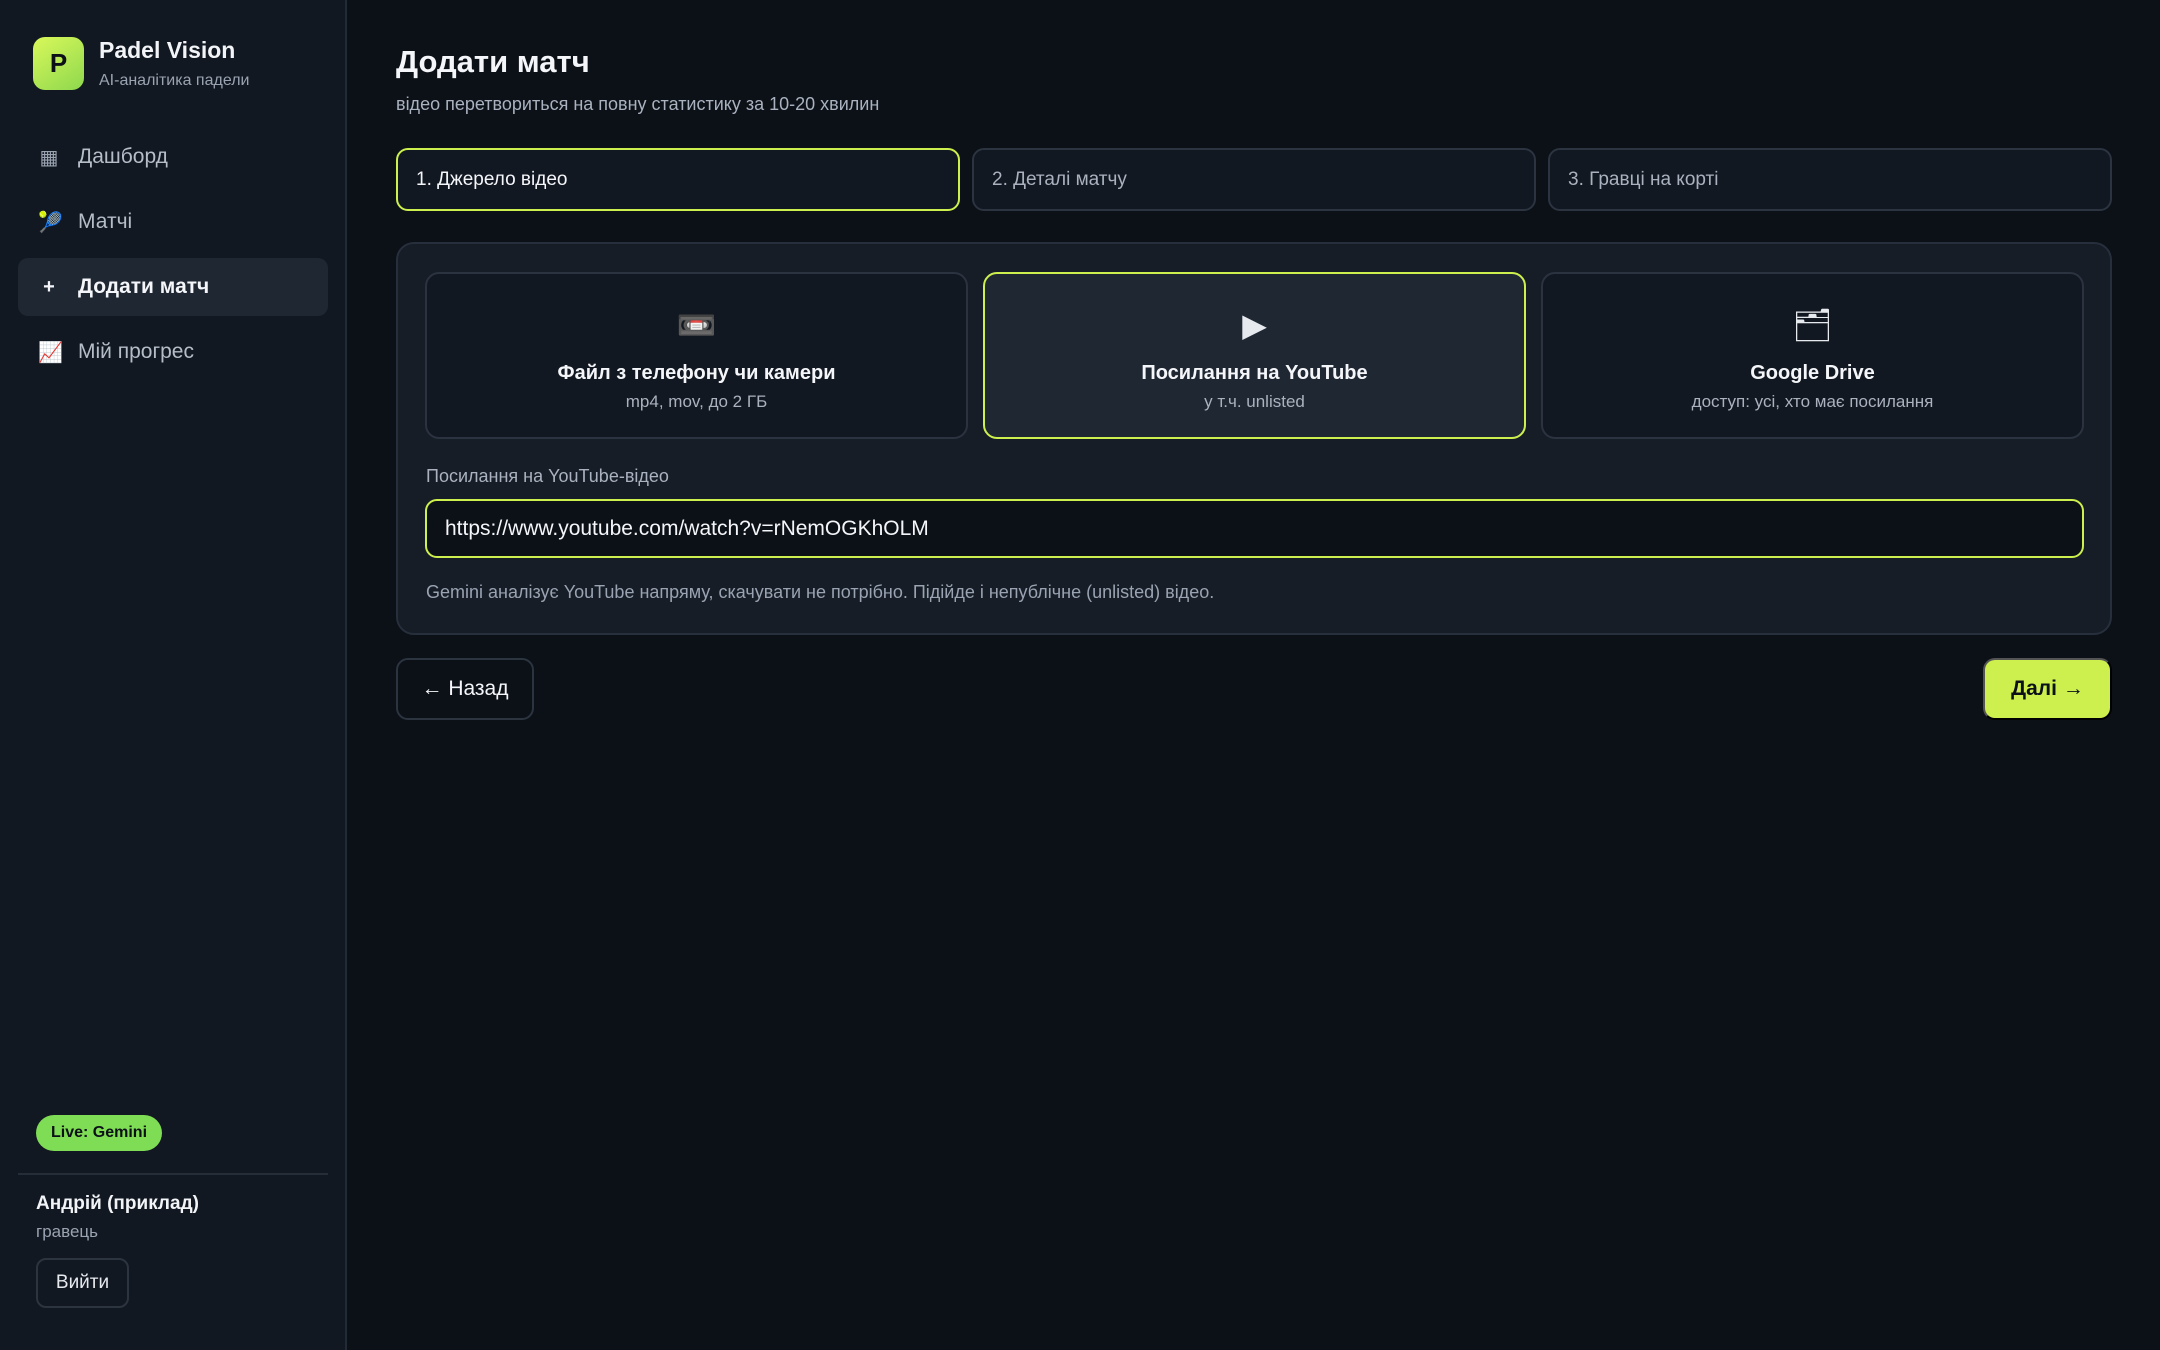 Image resolution: width=2160 pixels, height=1350 pixels. What do you see at coordinates (123, 156) in the screenshot?
I see `sidebar-item-label: Дашборд` at bounding box center [123, 156].